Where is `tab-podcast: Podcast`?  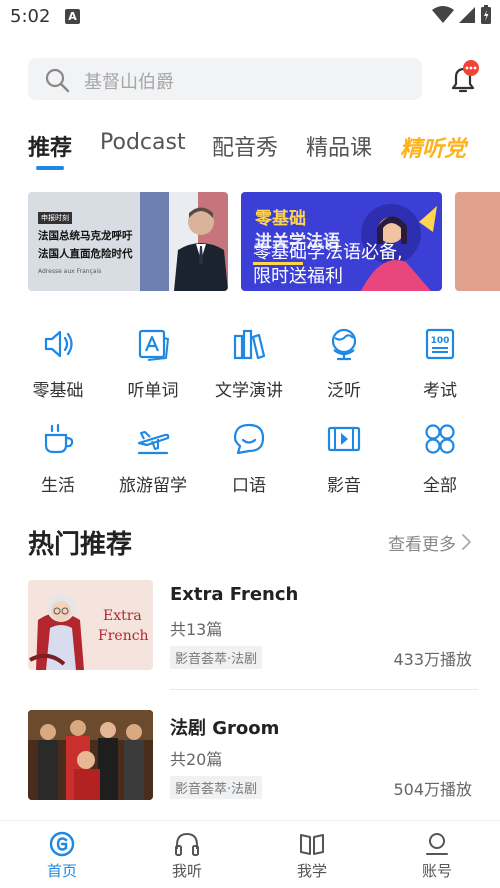 tab-podcast: Podcast is located at coordinates (143, 142).